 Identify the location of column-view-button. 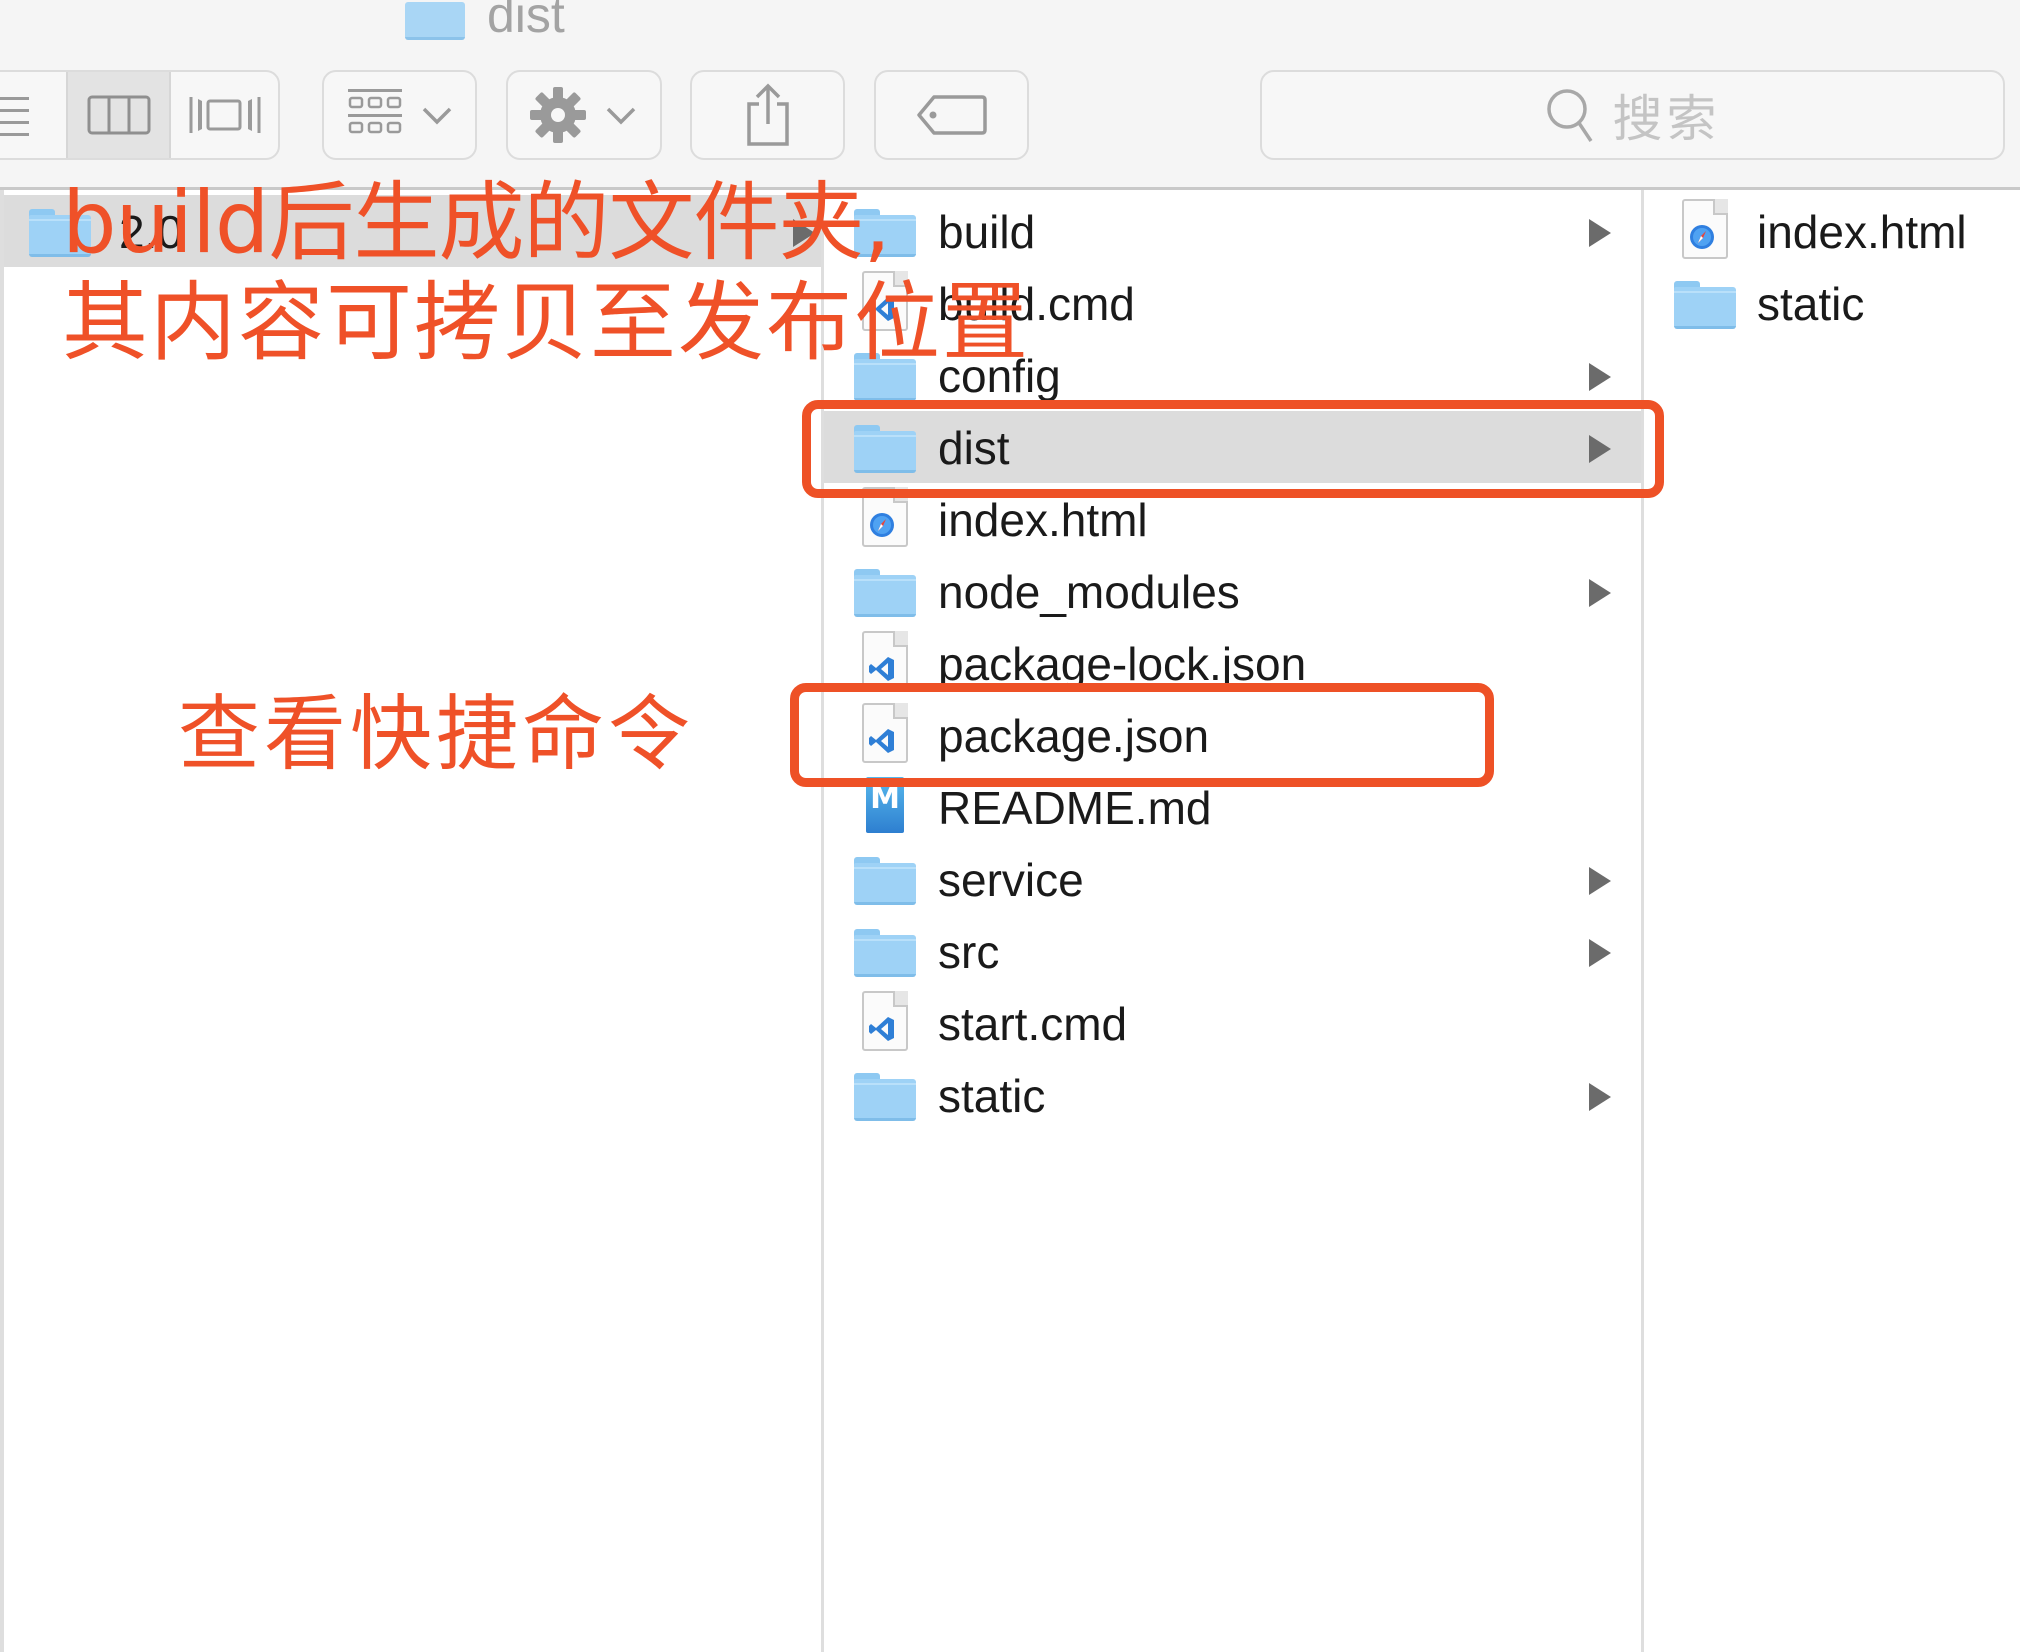
(118, 115).